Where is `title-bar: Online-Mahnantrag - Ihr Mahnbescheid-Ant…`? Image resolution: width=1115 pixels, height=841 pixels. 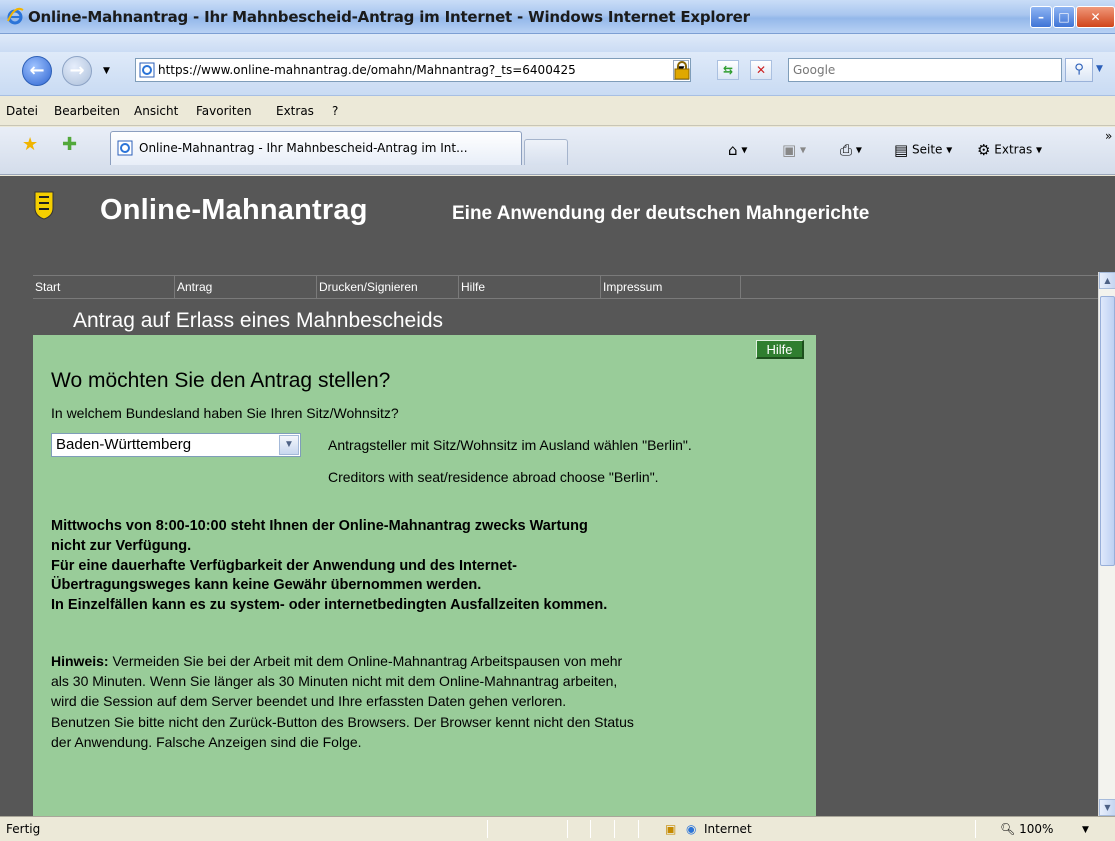
title-bar: Online-Mahnantrag - Ihr Mahnbescheid-Ant… is located at coordinates (557, 17).